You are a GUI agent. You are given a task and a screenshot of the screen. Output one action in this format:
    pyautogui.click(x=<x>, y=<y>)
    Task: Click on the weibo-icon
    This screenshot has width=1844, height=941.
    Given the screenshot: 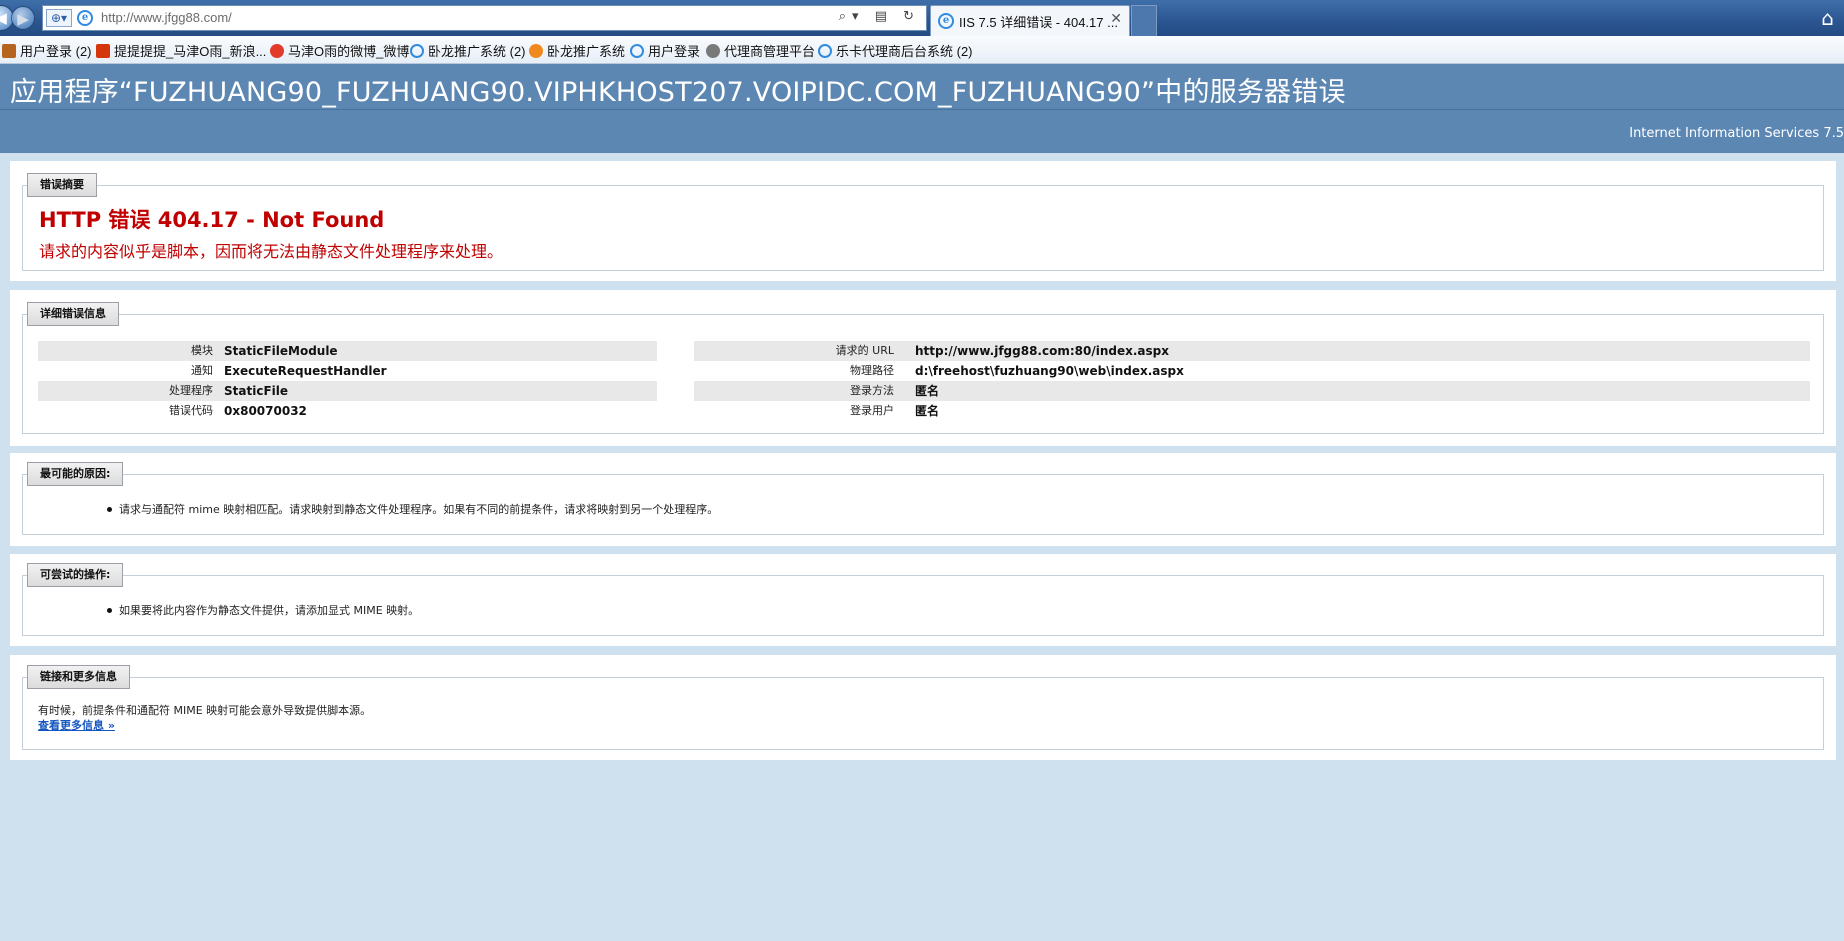 What is the action you would take?
    pyautogui.click(x=277, y=51)
    